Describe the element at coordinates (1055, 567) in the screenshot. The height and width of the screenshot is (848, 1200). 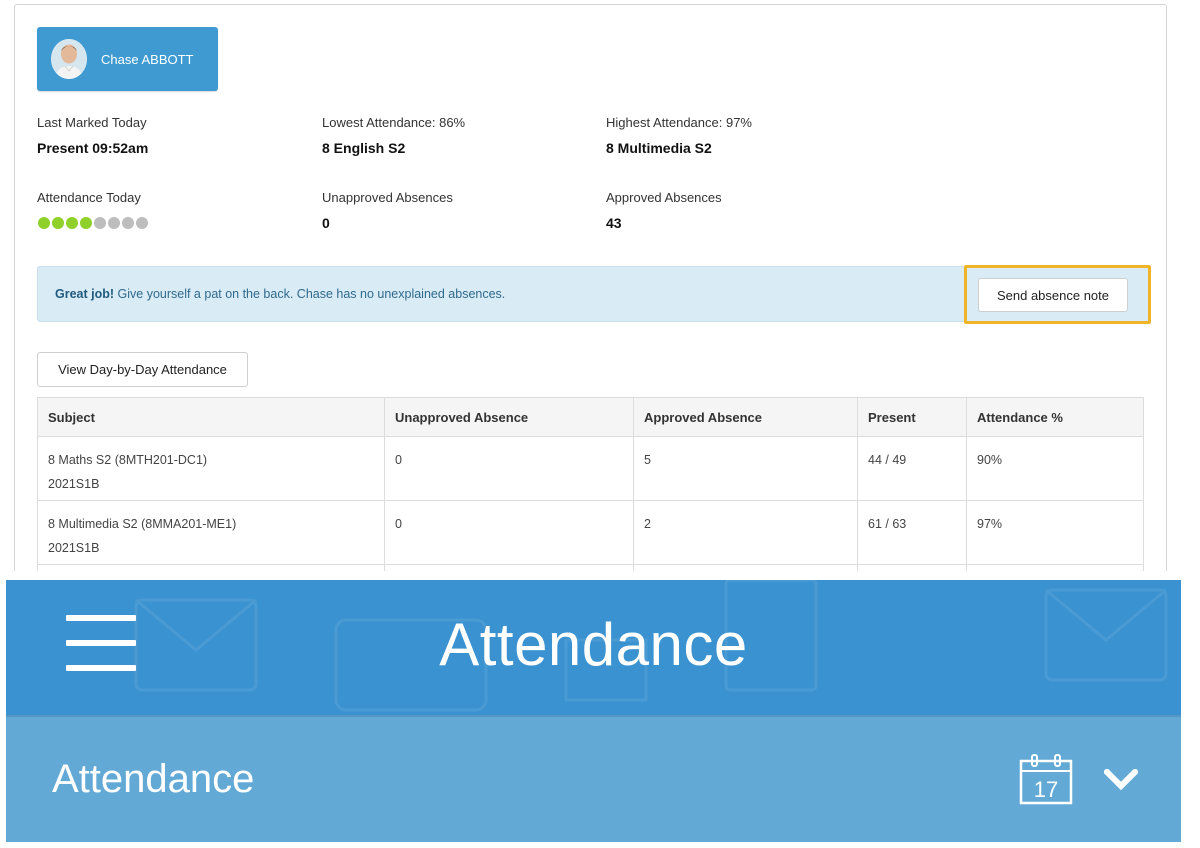
I see `cell-attendance-pct` at that location.